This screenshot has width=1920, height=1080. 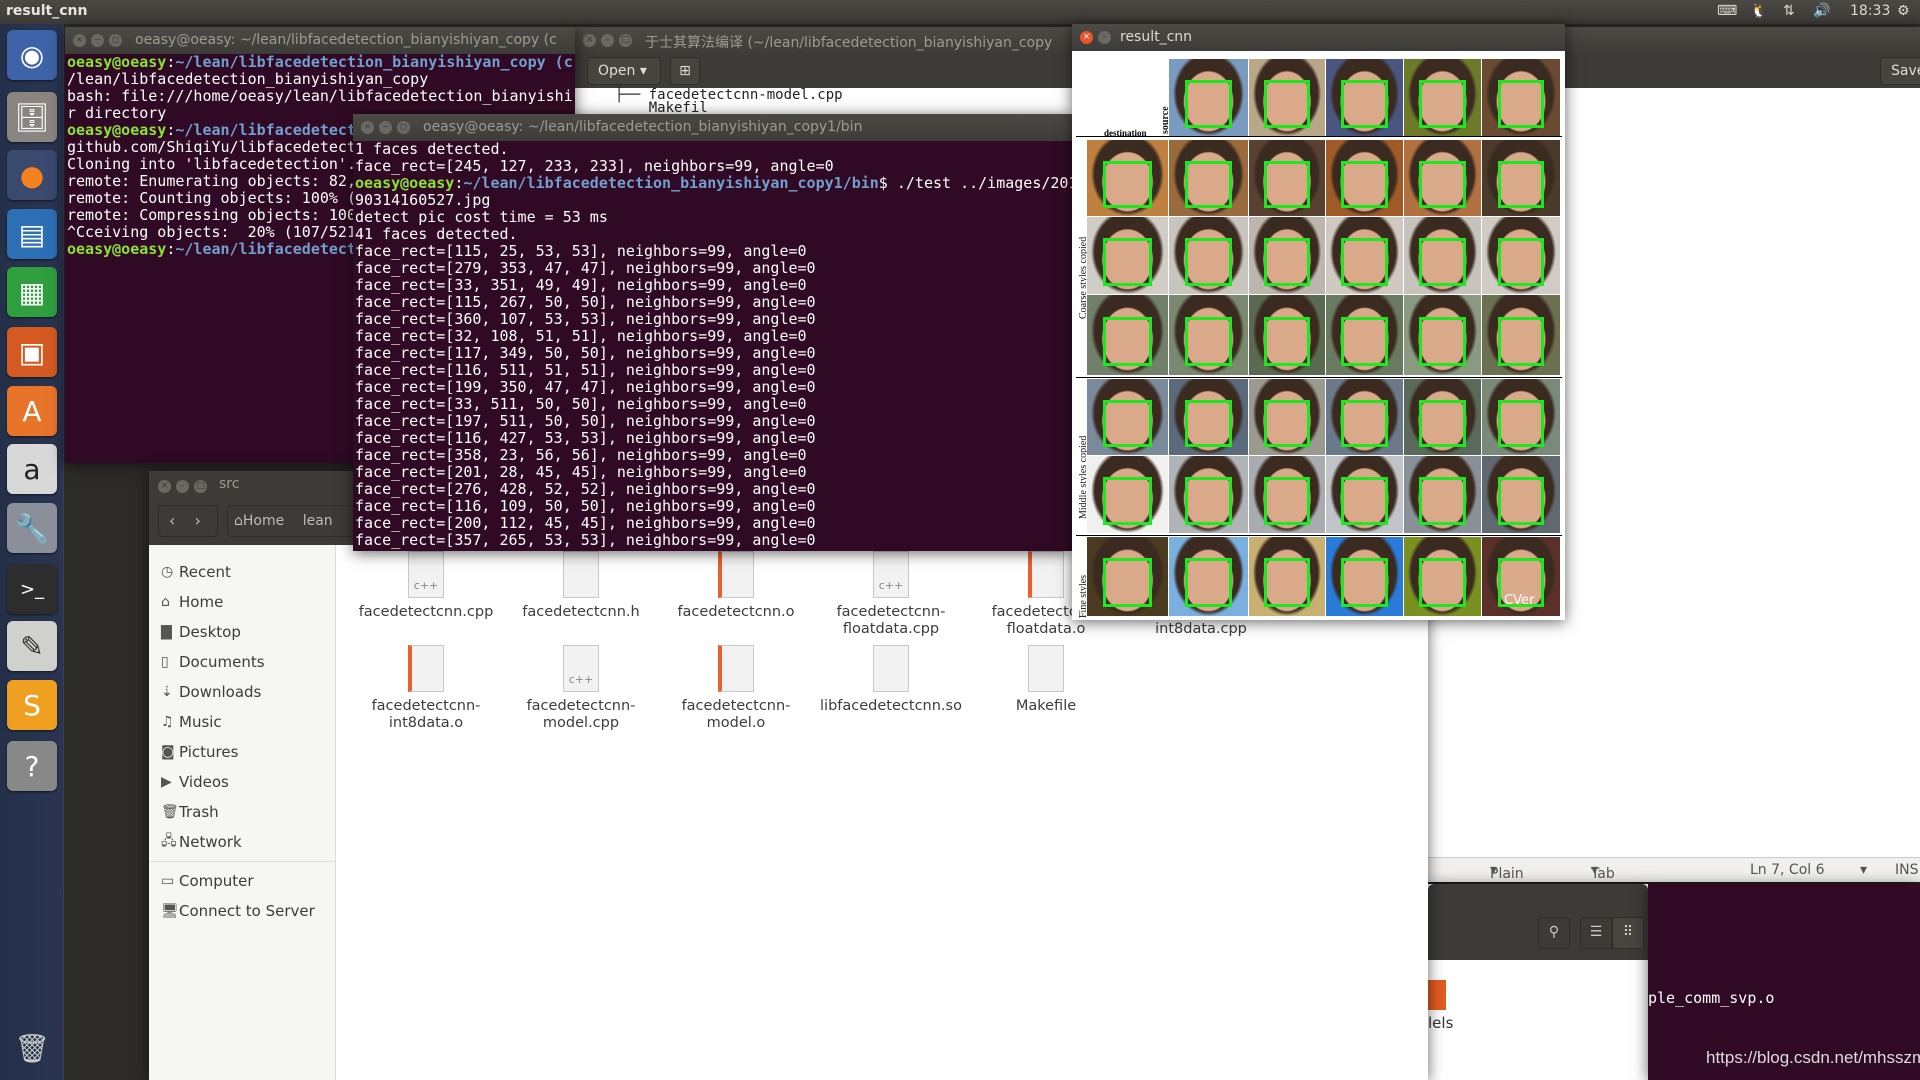 I want to click on sidebar-item-desktop: ▇ Desktop, so click(x=242, y=632).